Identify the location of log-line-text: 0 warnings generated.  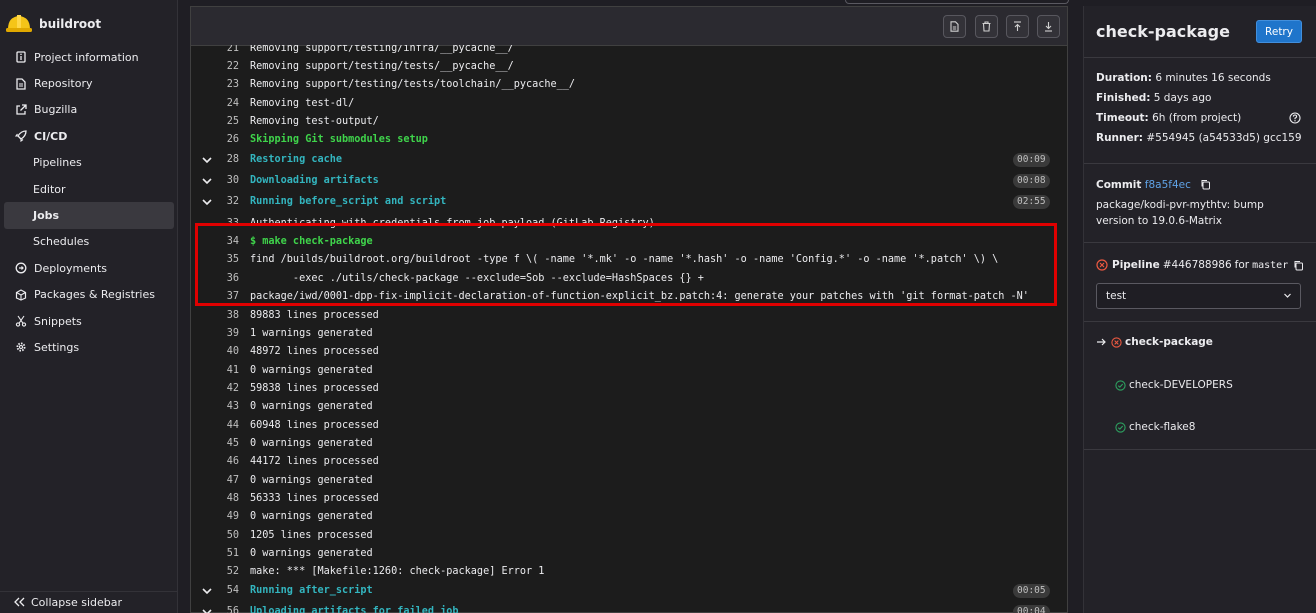
(311, 370).